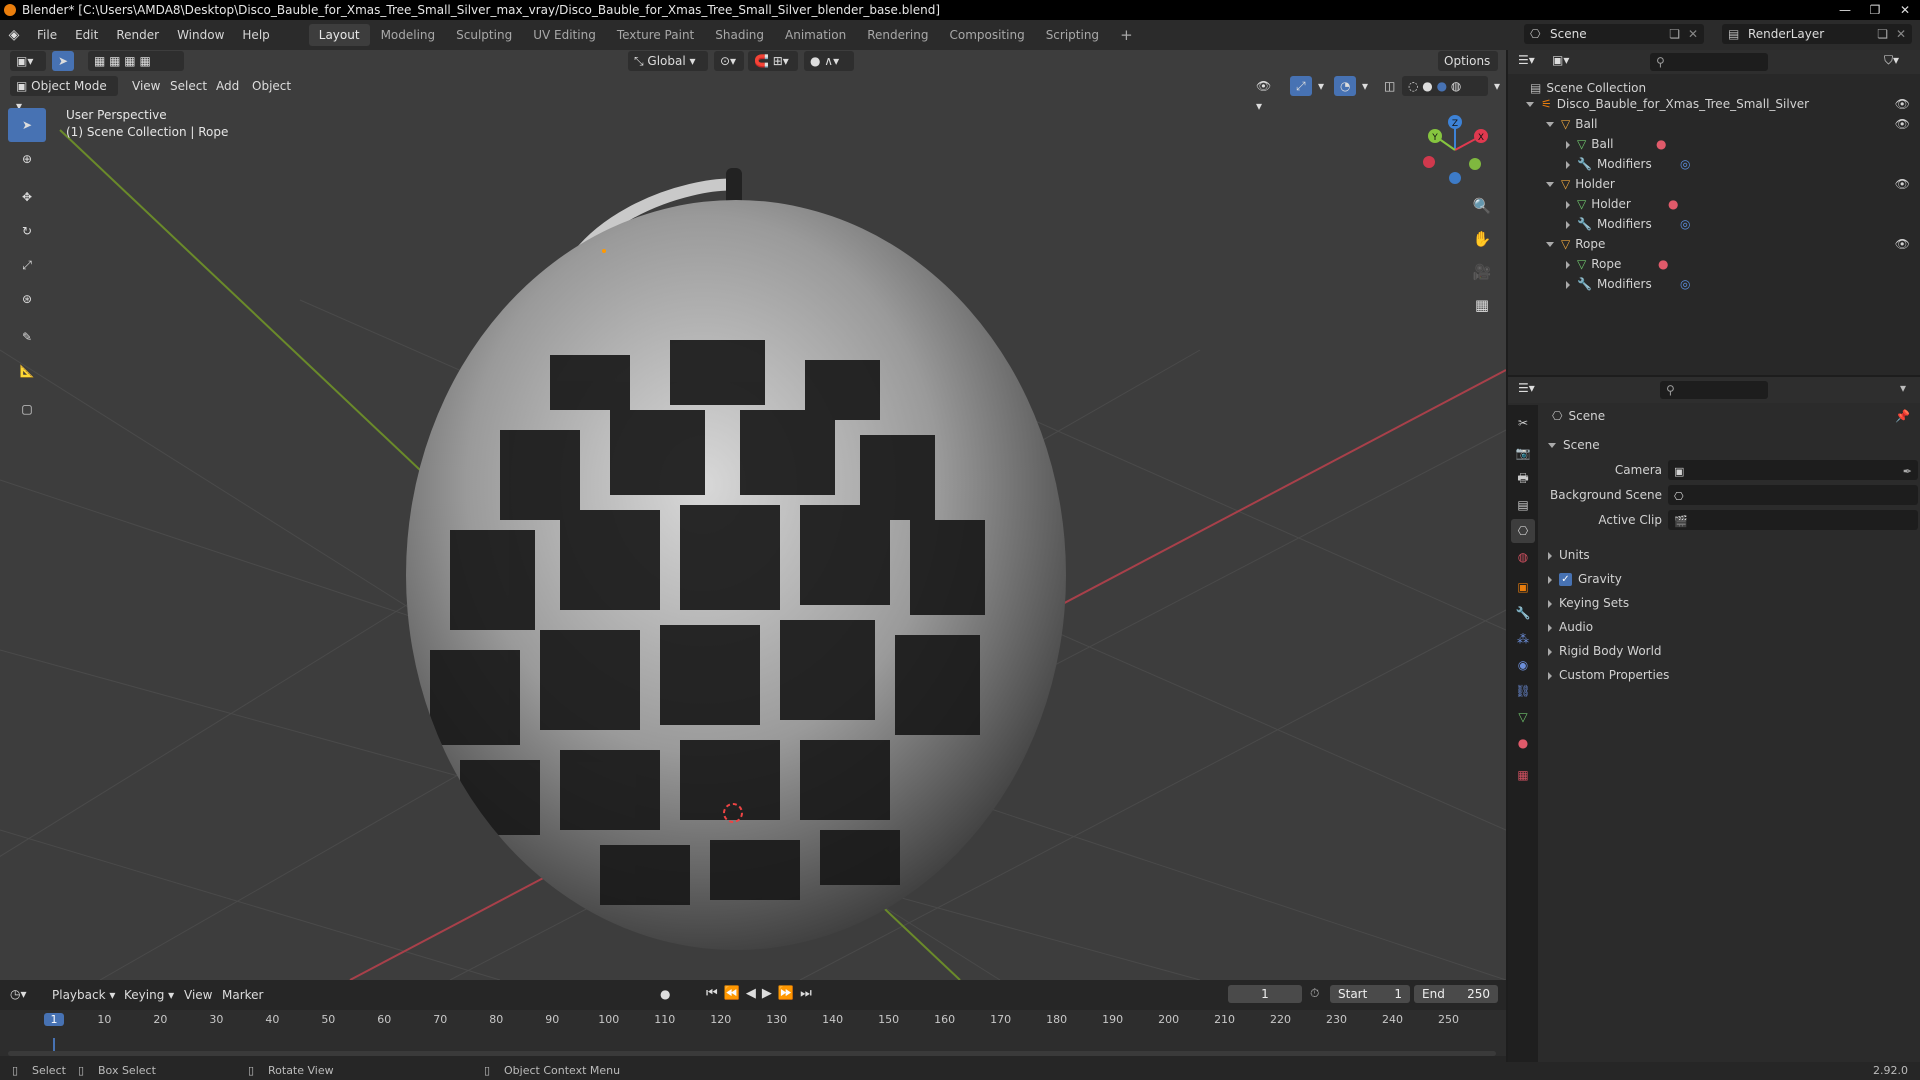  Describe the element at coordinates (271, 86) in the screenshot. I see `menu-object: Object` at that location.